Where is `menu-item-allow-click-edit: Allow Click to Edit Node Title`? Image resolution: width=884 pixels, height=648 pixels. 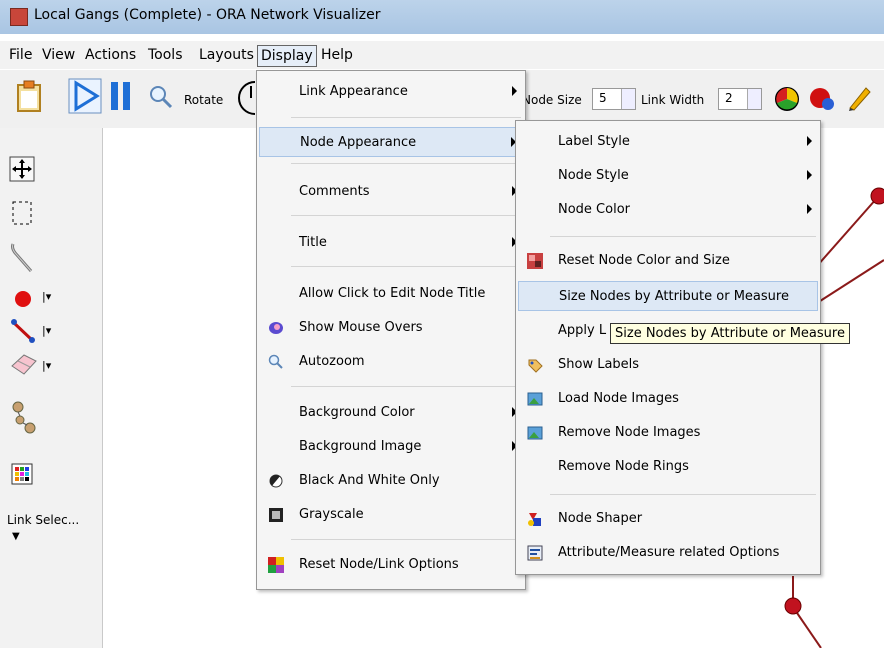 menu-item-allow-click-edit: Allow Click to Edit Node Title is located at coordinates (391, 294).